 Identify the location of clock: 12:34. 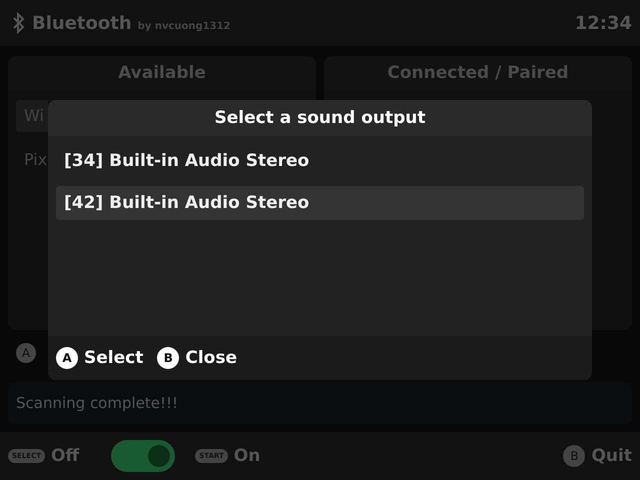
(603, 23).